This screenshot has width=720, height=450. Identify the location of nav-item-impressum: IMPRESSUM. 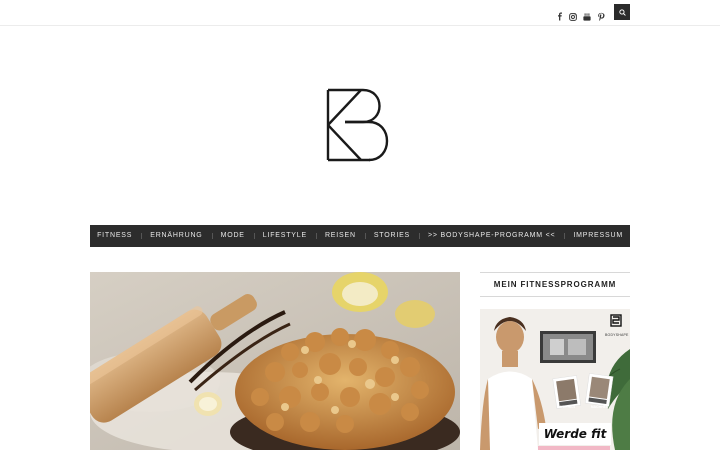
(598, 236).